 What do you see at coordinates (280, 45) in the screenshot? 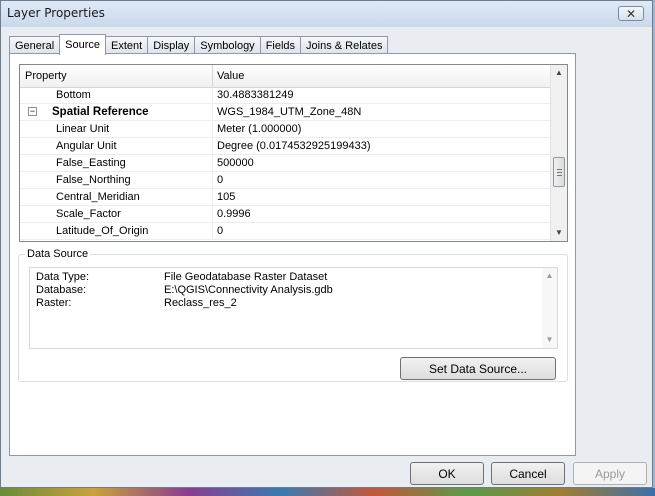
I see `tab-fields: Fields` at bounding box center [280, 45].